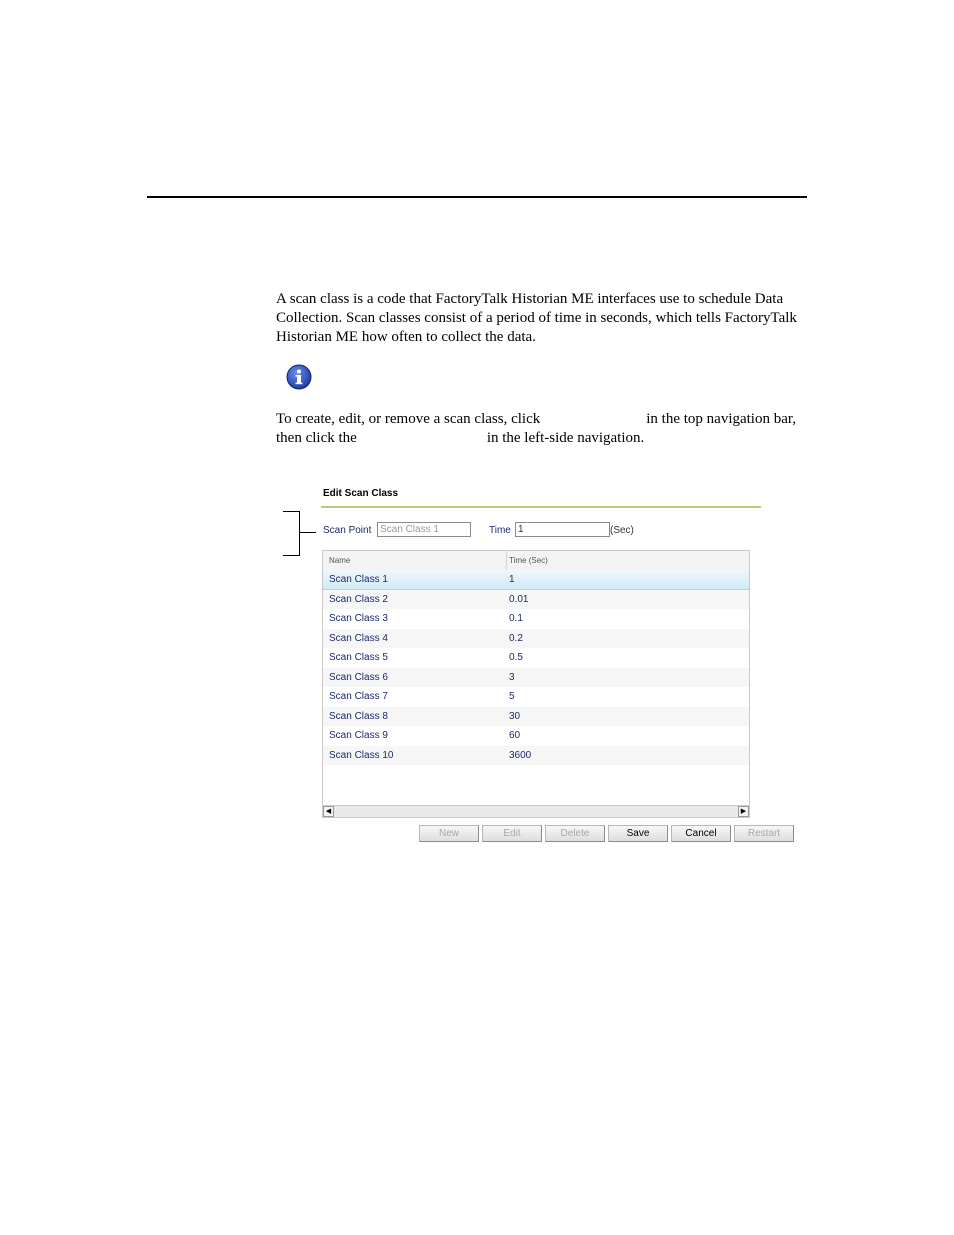  Describe the element at coordinates (358, 677) in the screenshot. I see `cell-name: Scan Class 6` at that location.